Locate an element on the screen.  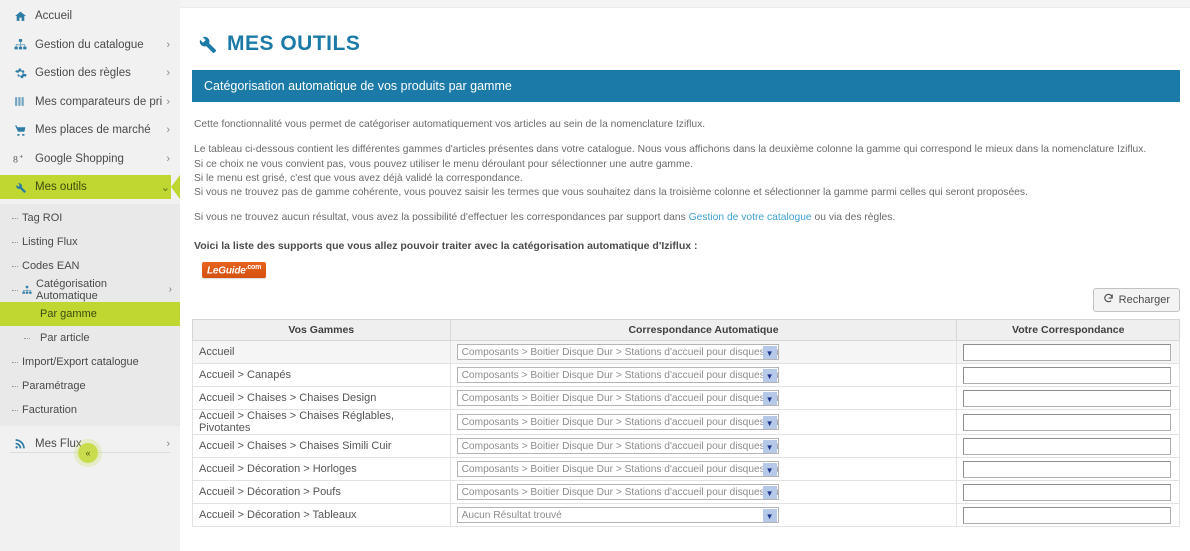
home-icon is located at coordinates (20, 16).